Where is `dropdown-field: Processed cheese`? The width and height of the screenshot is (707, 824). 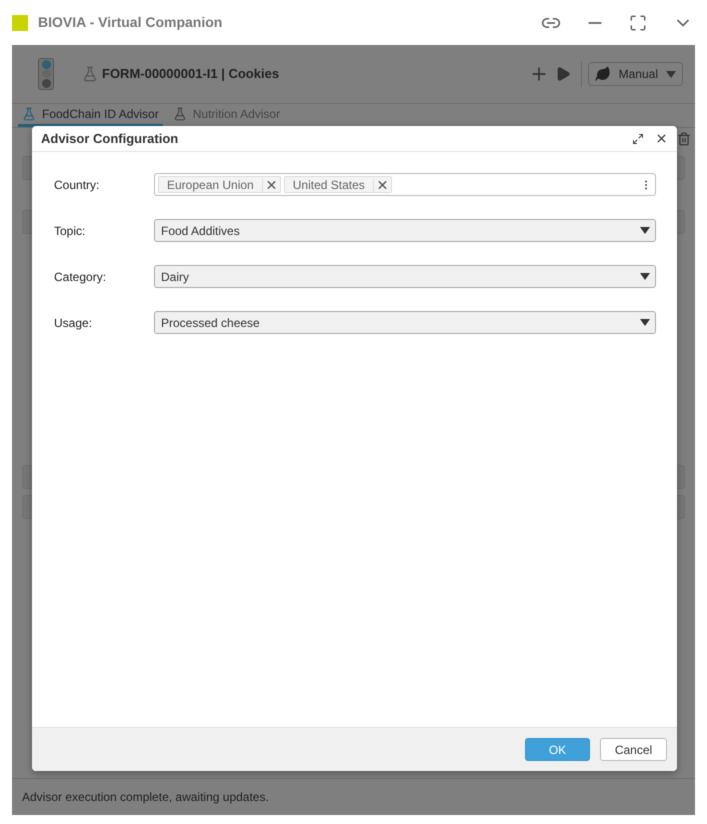
dropdown-field: Processed cheese is located at coordinates (405, 322).